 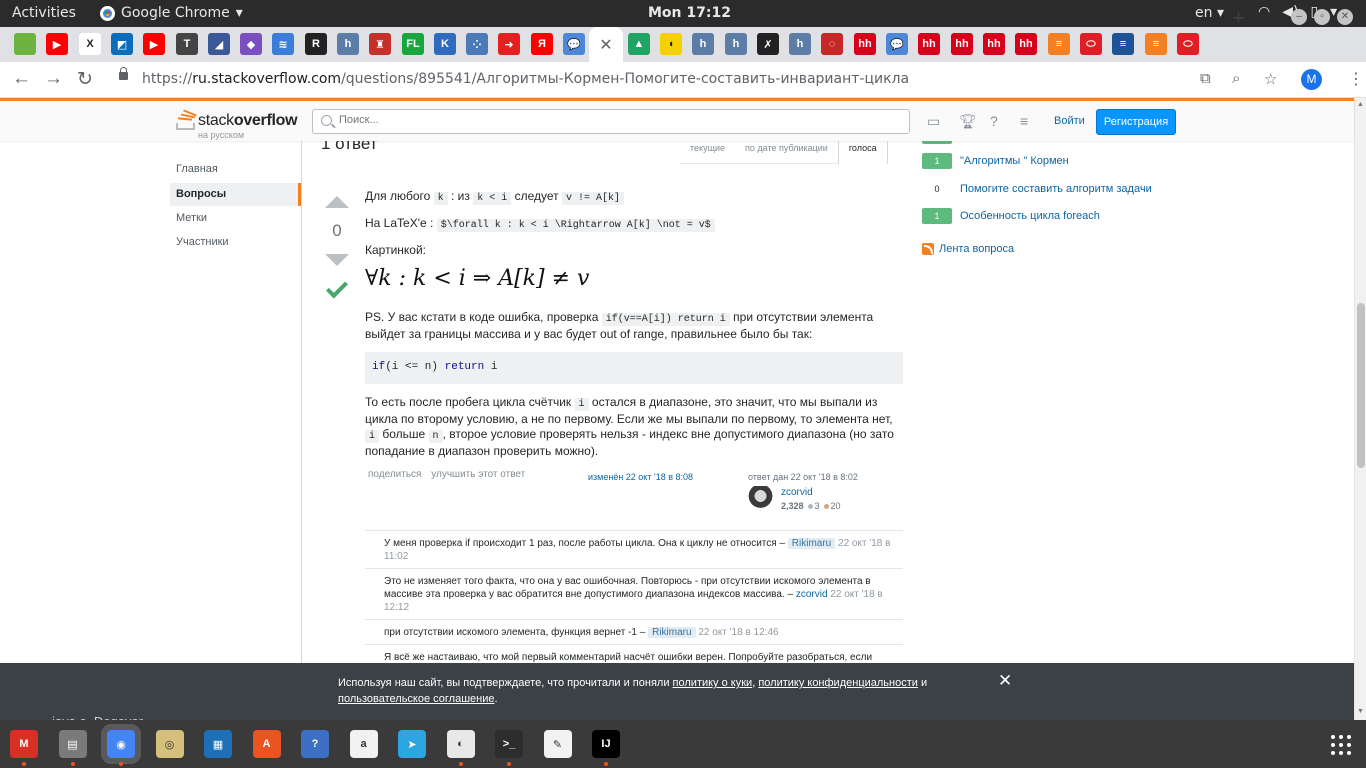 What do you see at coordinates (394, 474) in the screenshot?
I see `share-link: поделиться` at bounding box center [394, 474].